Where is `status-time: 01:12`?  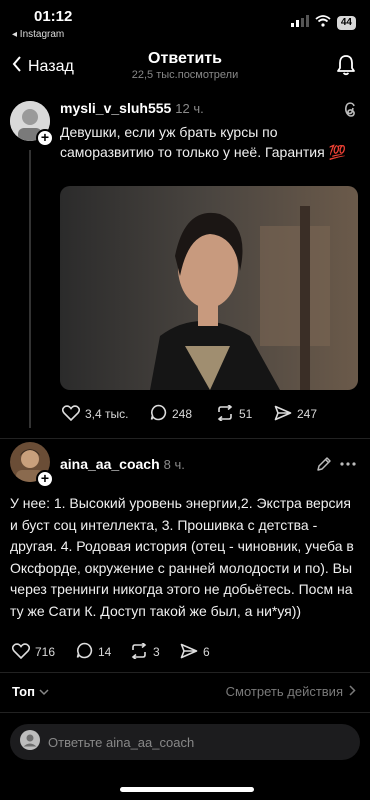
status-time: 01:12 is located at coordinates (53, 16).